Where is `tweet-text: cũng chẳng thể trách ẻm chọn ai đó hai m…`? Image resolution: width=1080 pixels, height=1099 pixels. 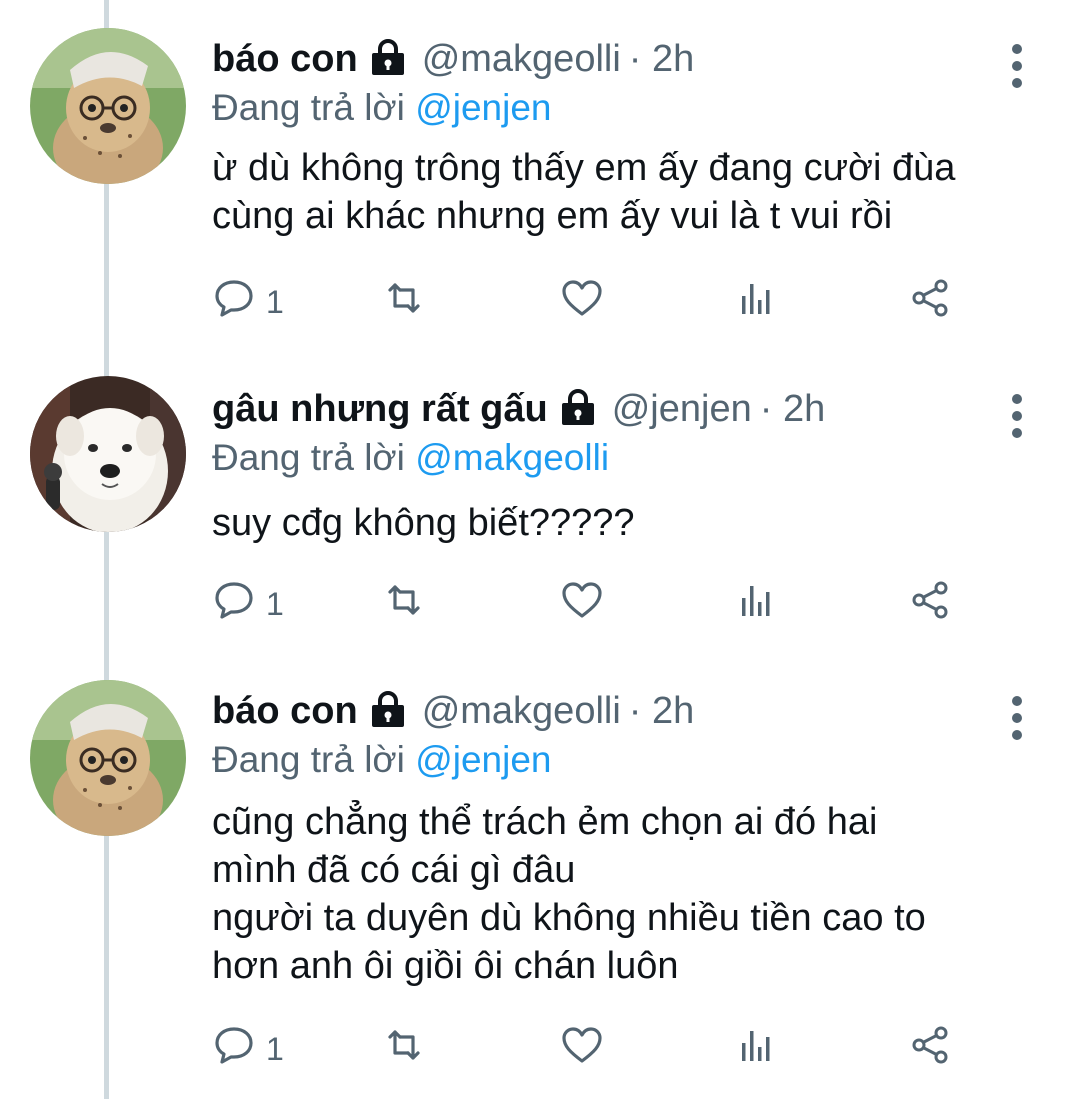 tweet-text: cũng chẳng thể trách ẻm chọn ai đó hai m… is located at coordinates (569, 894).